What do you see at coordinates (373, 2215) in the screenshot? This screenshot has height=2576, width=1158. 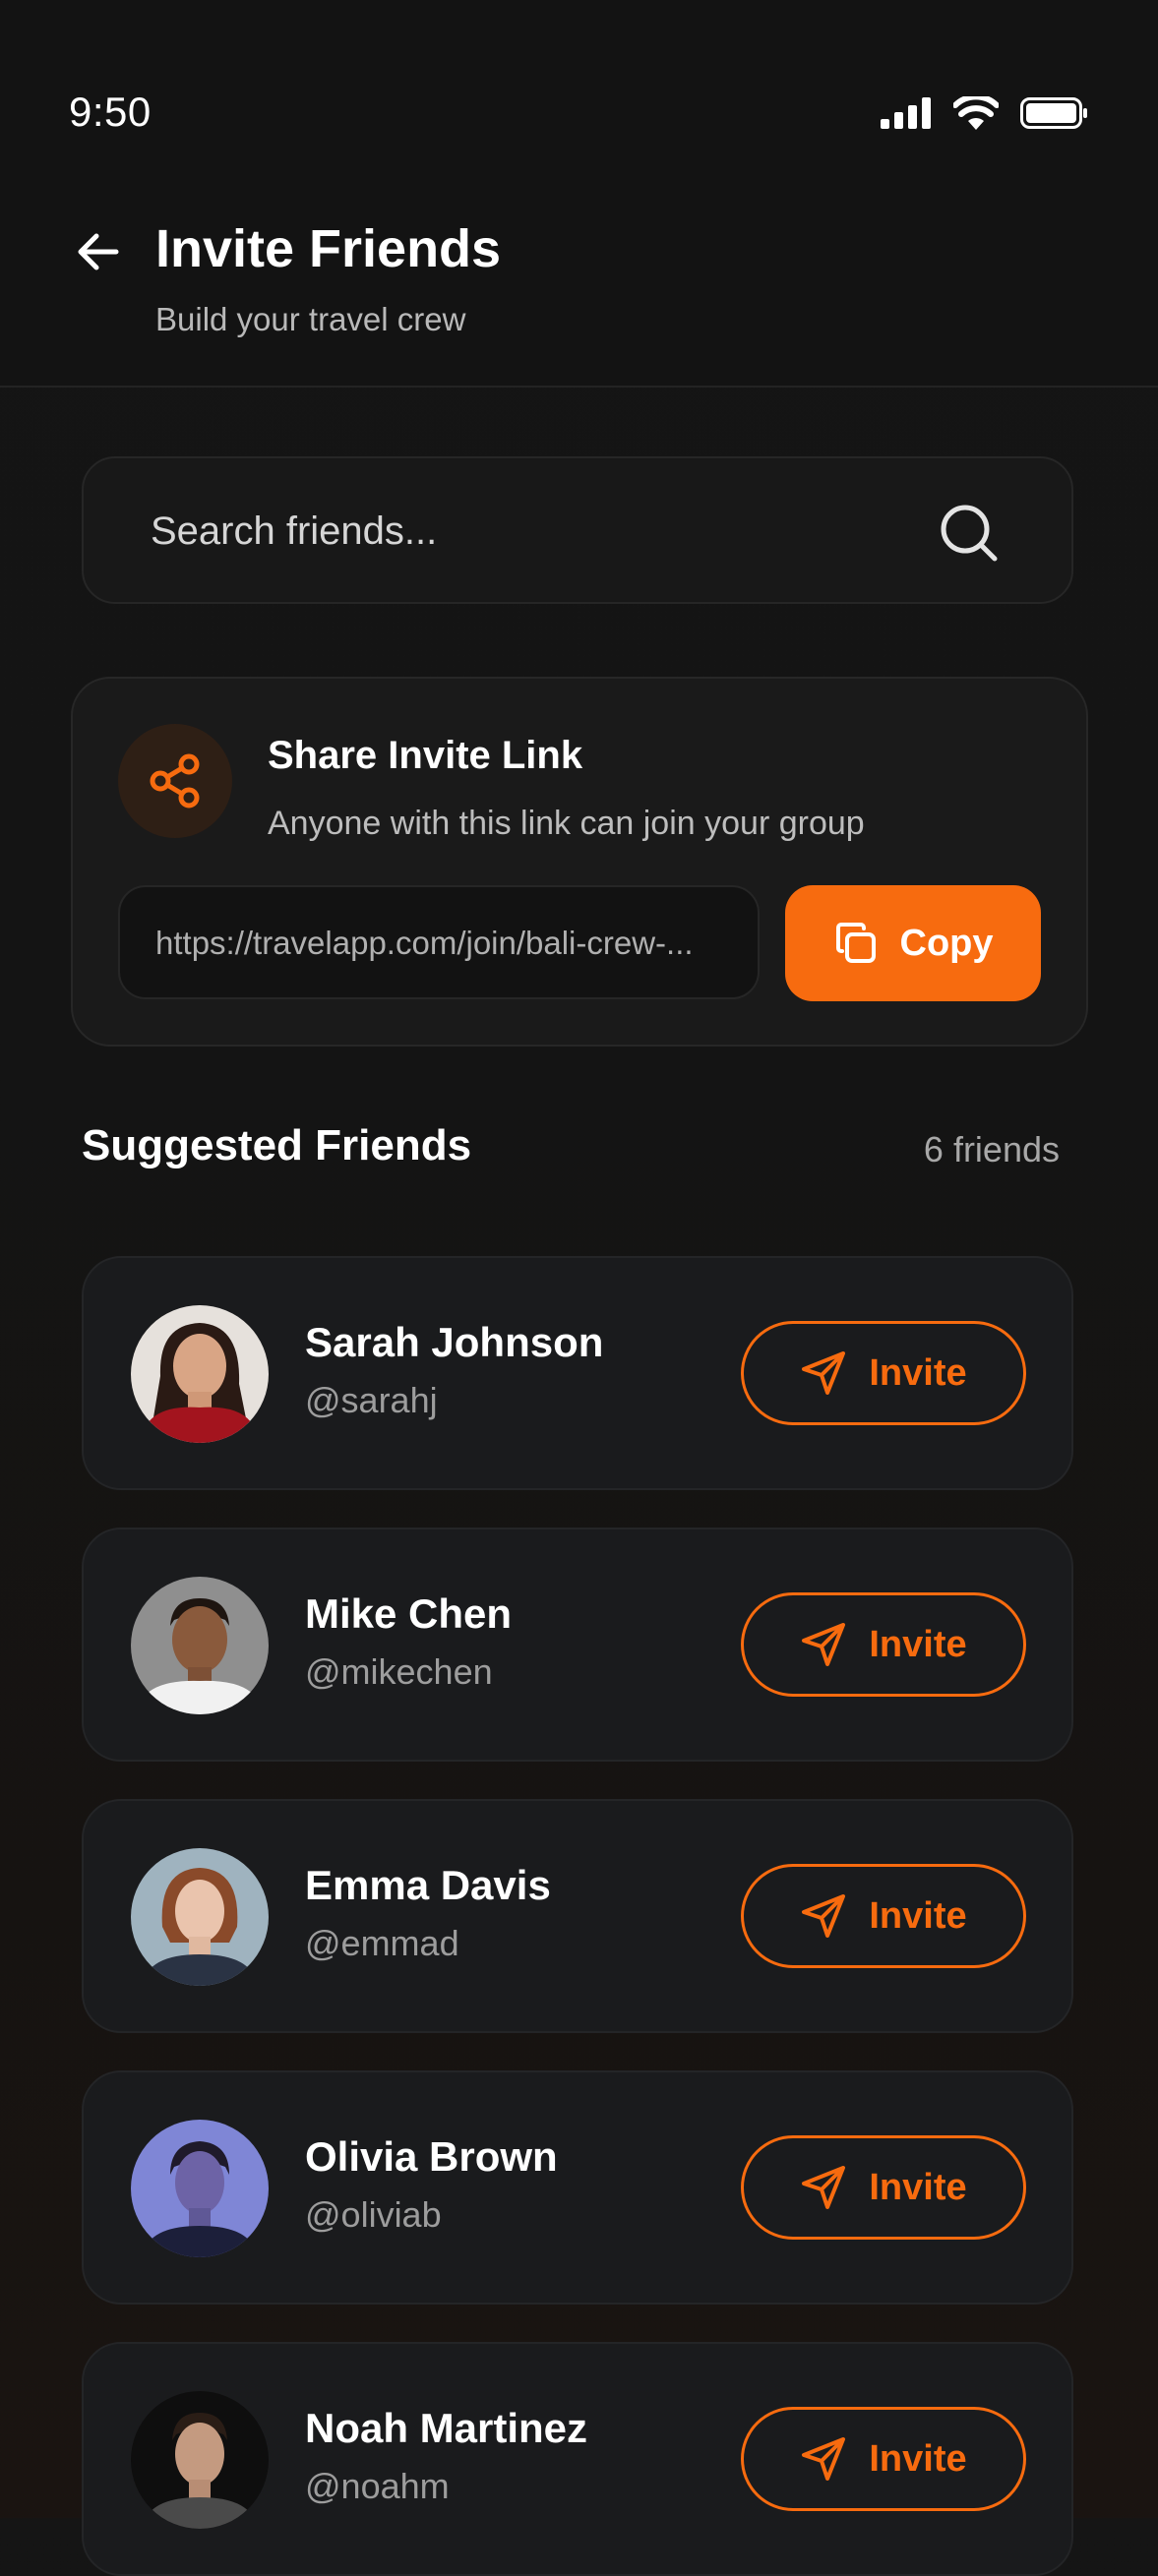 I see `friend-handle: @oliviab` at bounding box center [373, 2215].